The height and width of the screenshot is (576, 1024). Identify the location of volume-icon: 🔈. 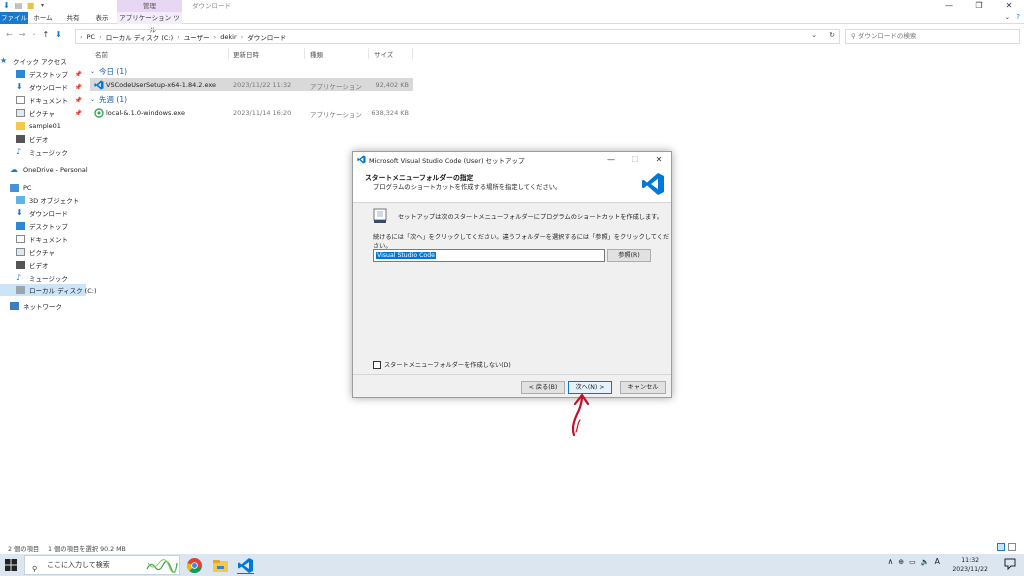
(925, 562).